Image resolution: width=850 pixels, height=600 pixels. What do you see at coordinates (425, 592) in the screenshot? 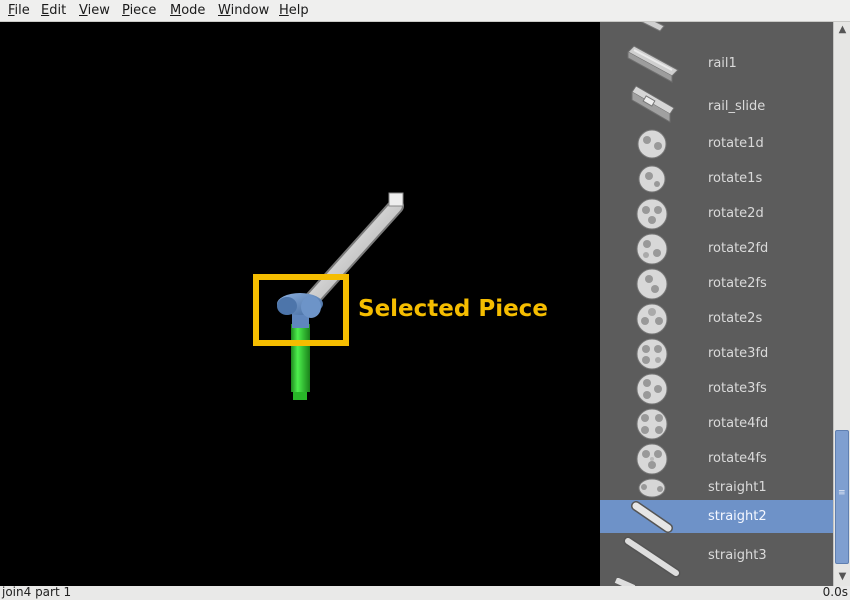
I see `status-bar: join4 part 1 0.0s` at bounding box center [425, 592].